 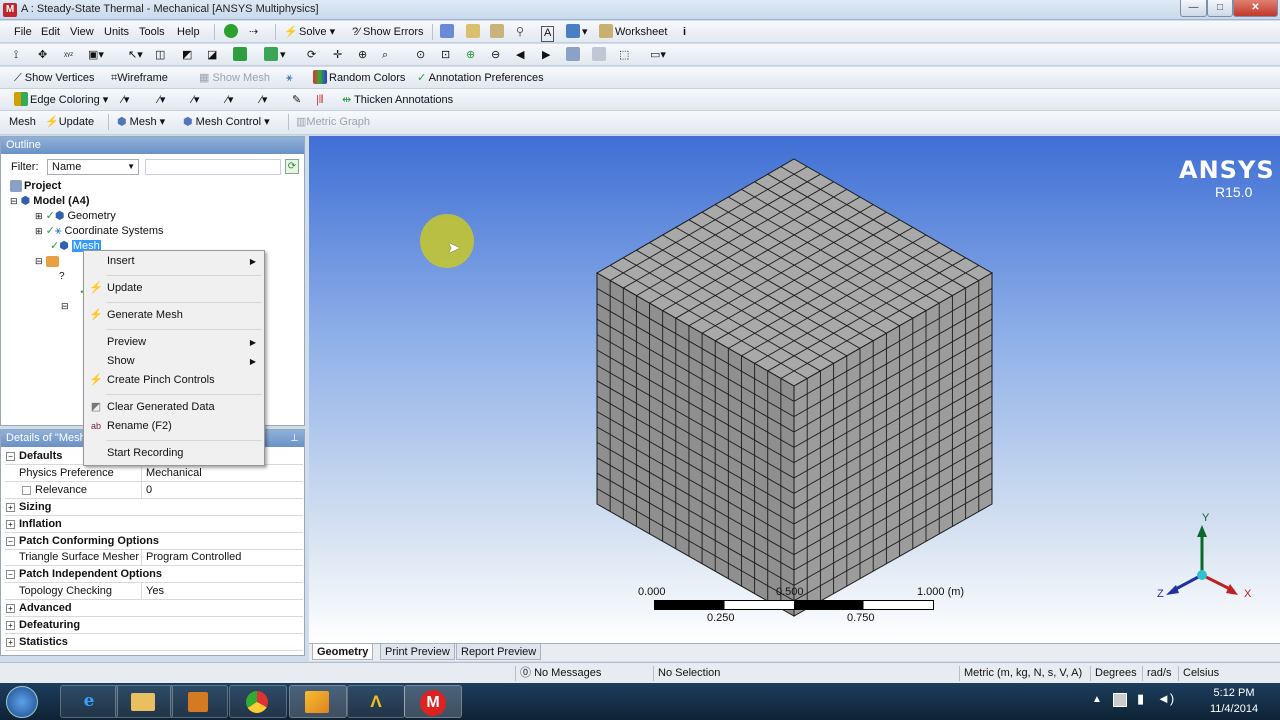 I want to click on edge-style-5-icon: ⁄▾, so click(x=263, y=100).